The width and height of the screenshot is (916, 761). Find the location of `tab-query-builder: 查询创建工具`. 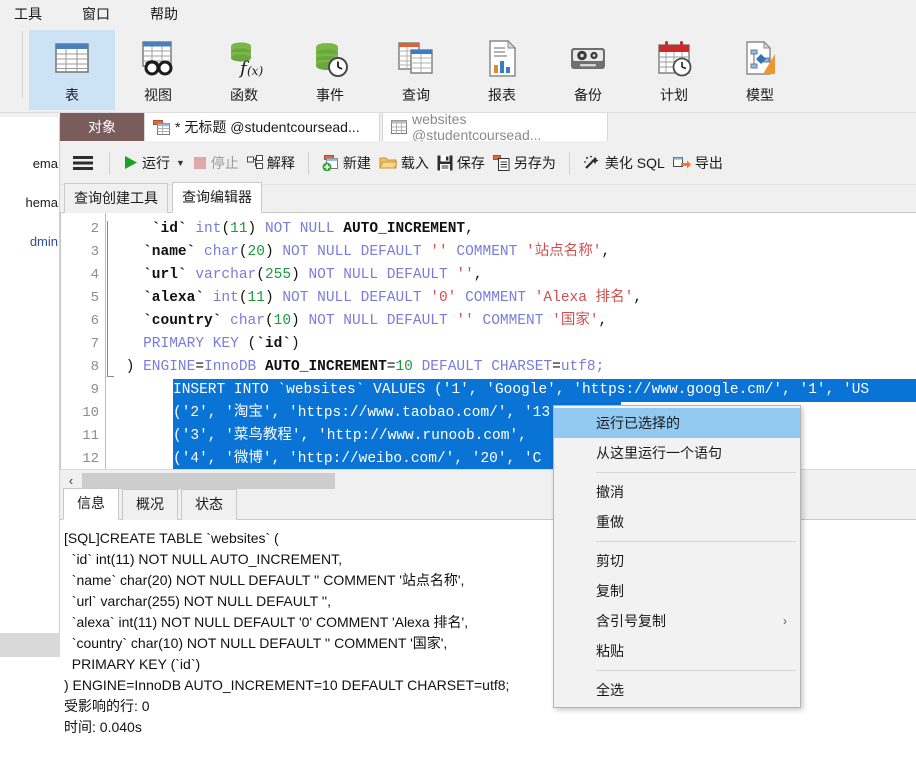

tab-query-builder: 查询创建工具 is located at coordinates (116, 198).